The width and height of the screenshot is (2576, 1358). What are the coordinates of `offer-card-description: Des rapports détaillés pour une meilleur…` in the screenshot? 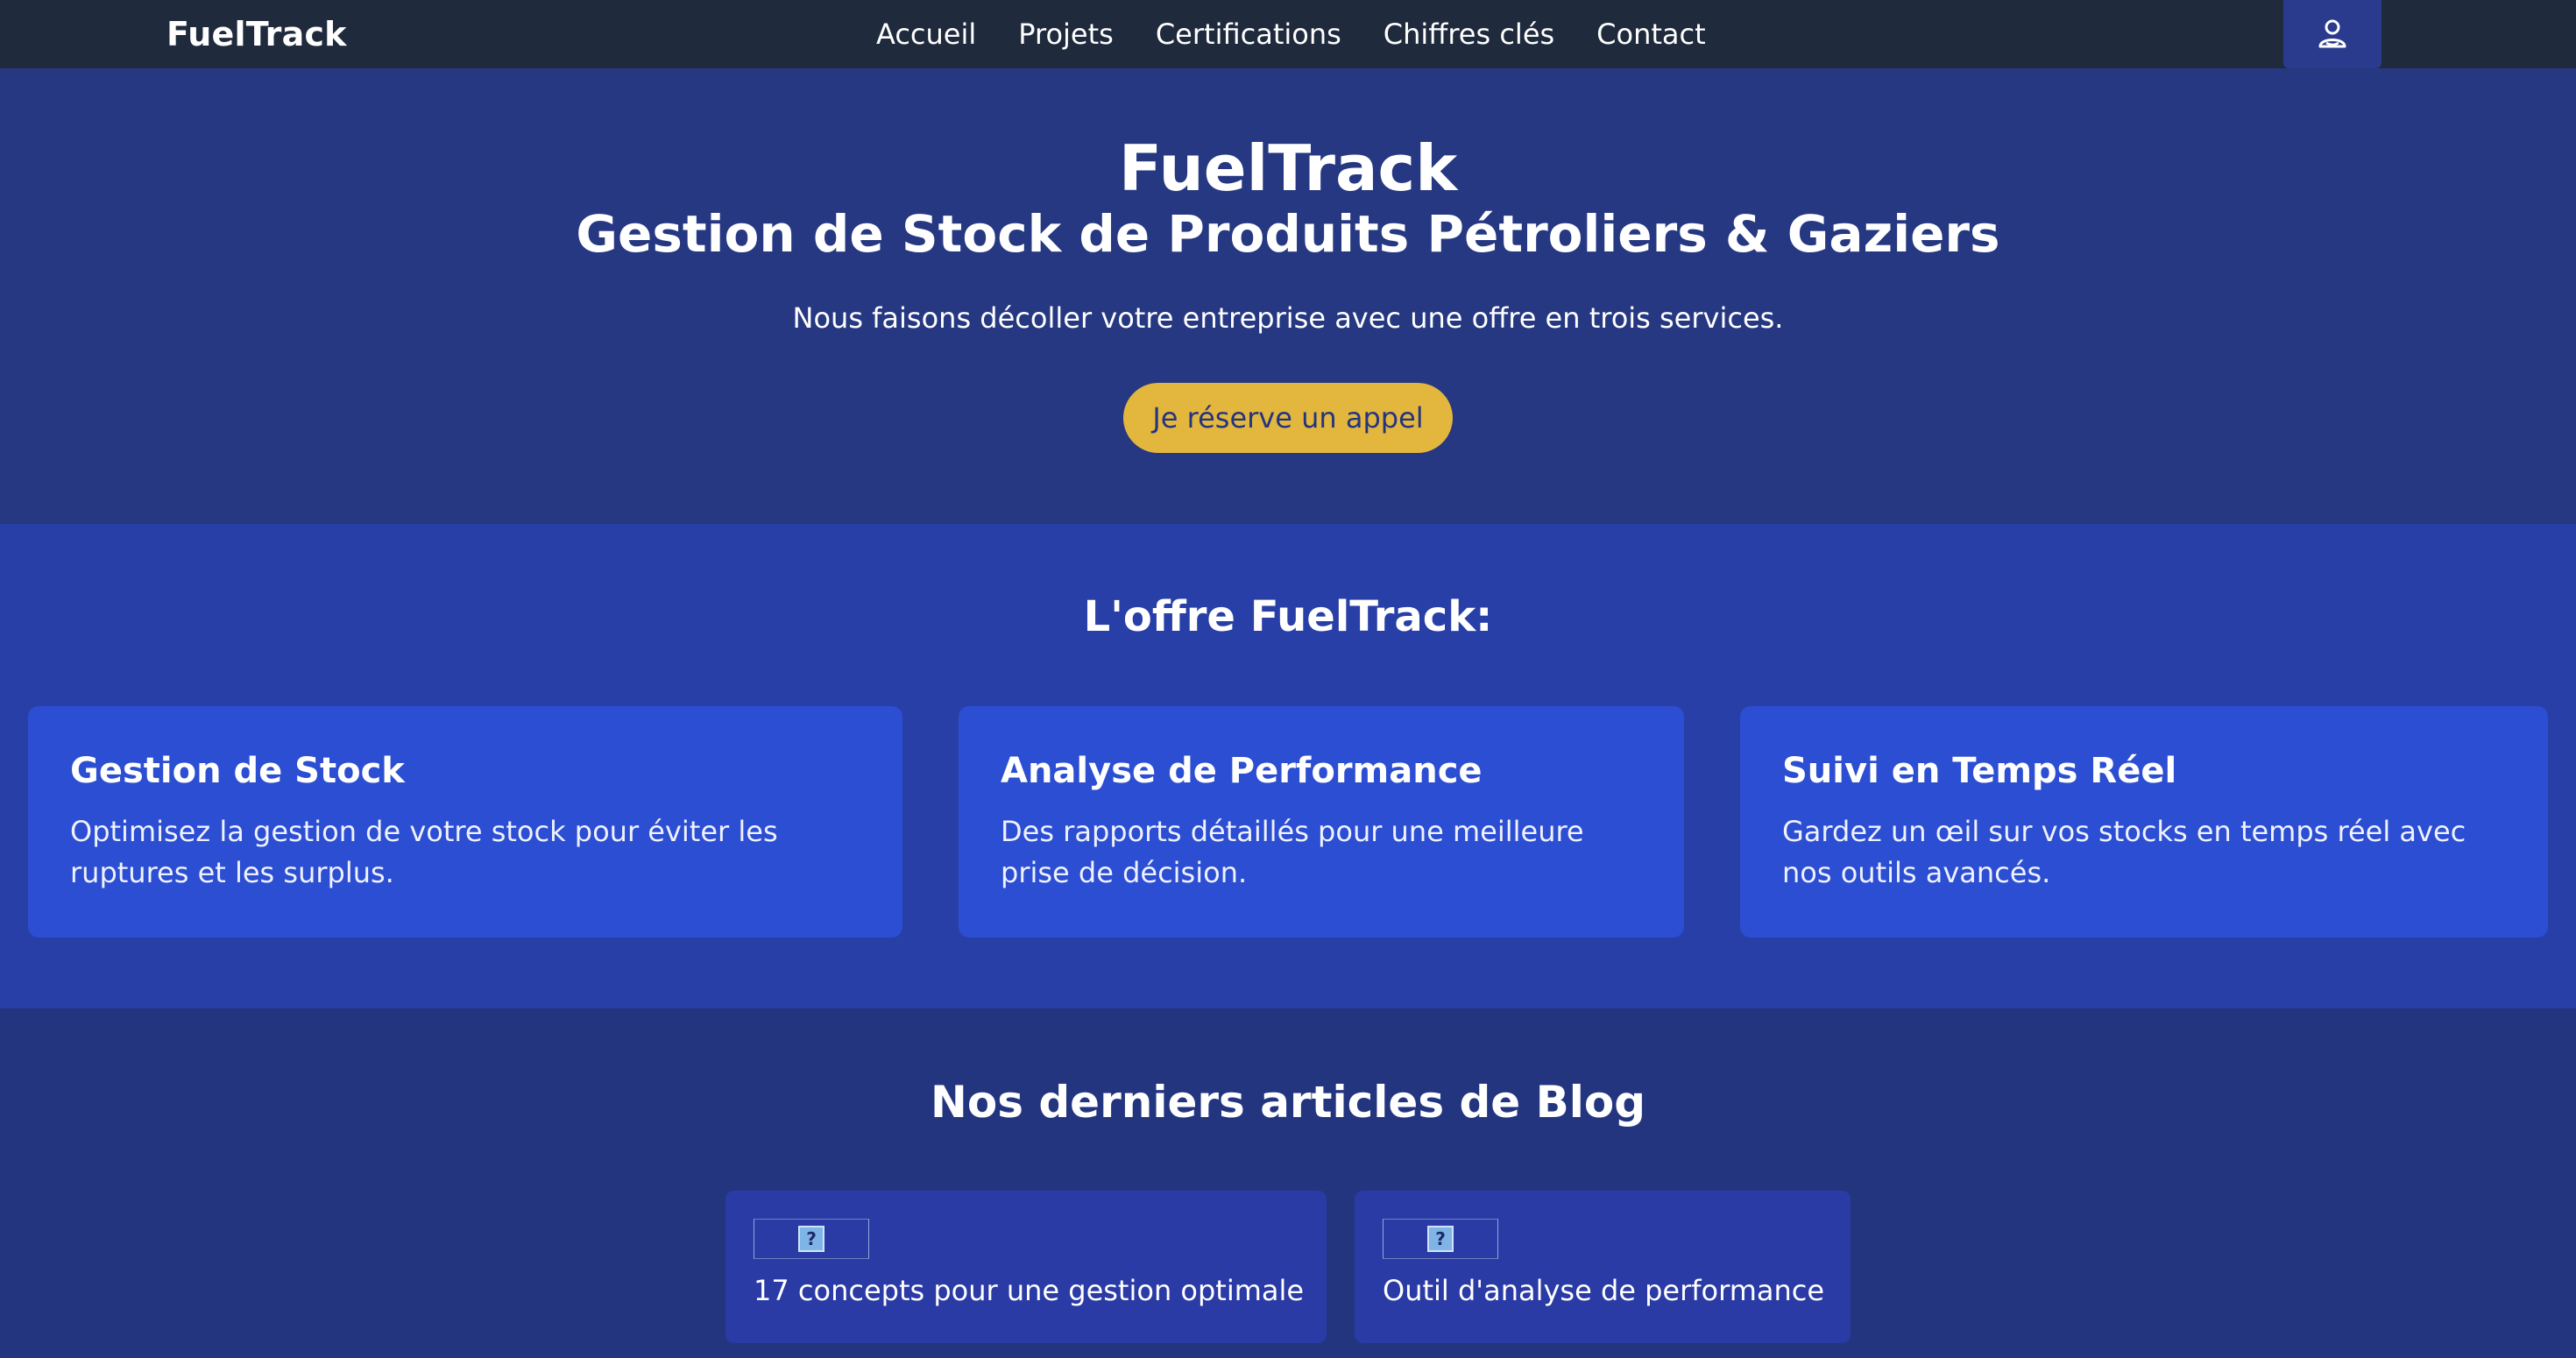 It's located at (1321, 852).